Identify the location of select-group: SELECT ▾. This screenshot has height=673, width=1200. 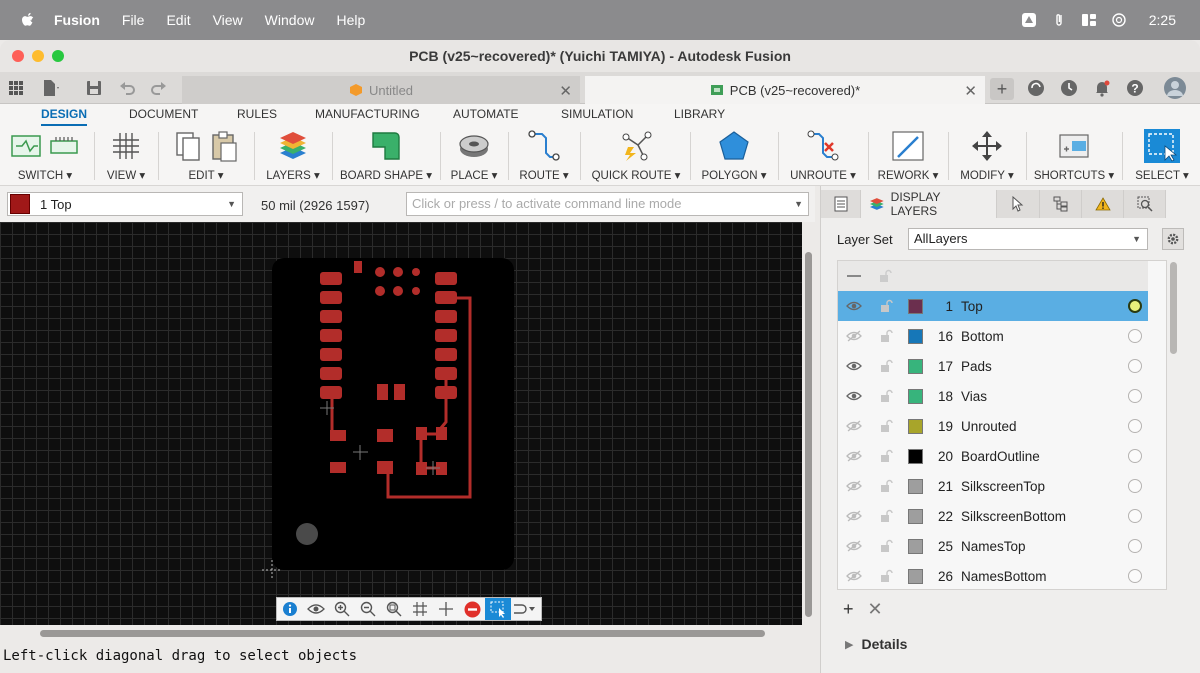
(1162, 156).